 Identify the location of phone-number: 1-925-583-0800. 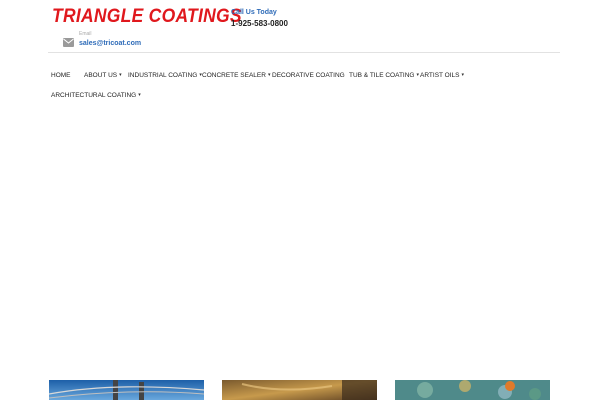
(259, 23).